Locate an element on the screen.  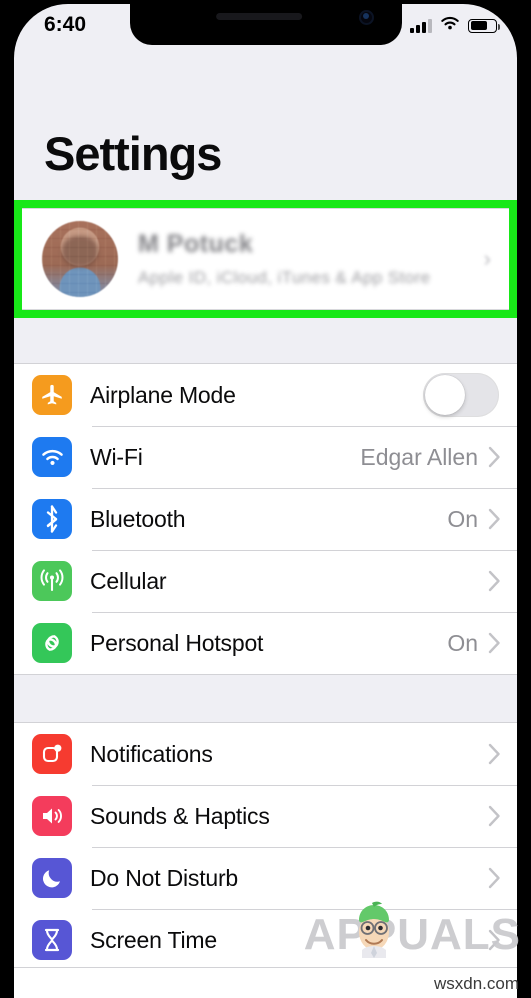
battery-icon is located at coordinates (484, 25).